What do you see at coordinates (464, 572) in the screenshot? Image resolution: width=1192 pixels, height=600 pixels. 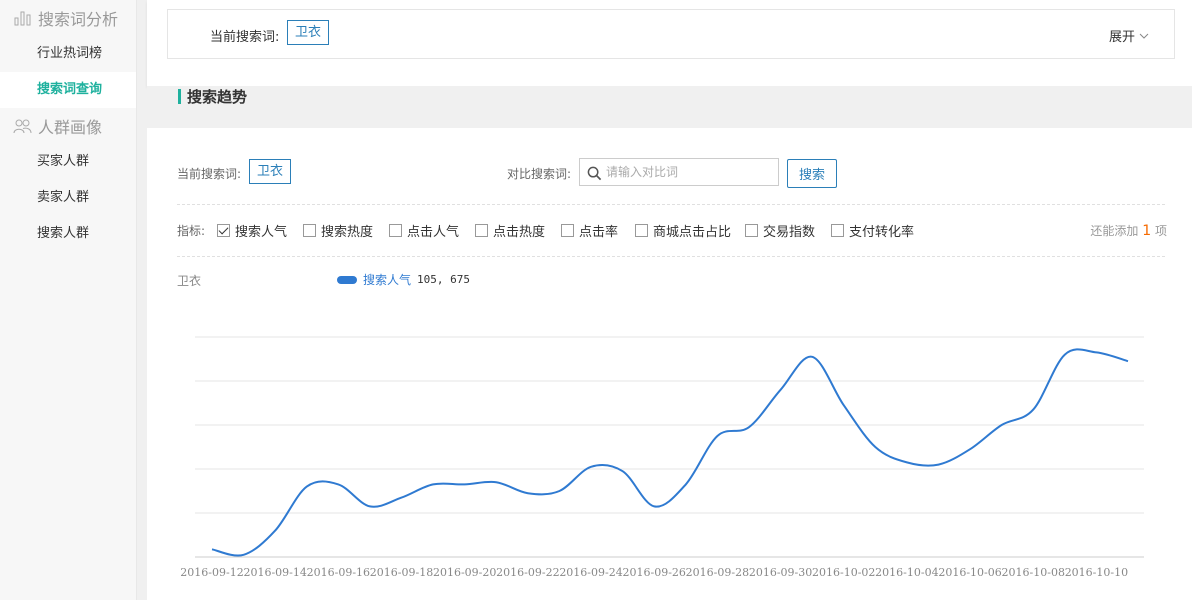 I see `x-tick-label: 2016-09-20` at bounding box center [464, 572].